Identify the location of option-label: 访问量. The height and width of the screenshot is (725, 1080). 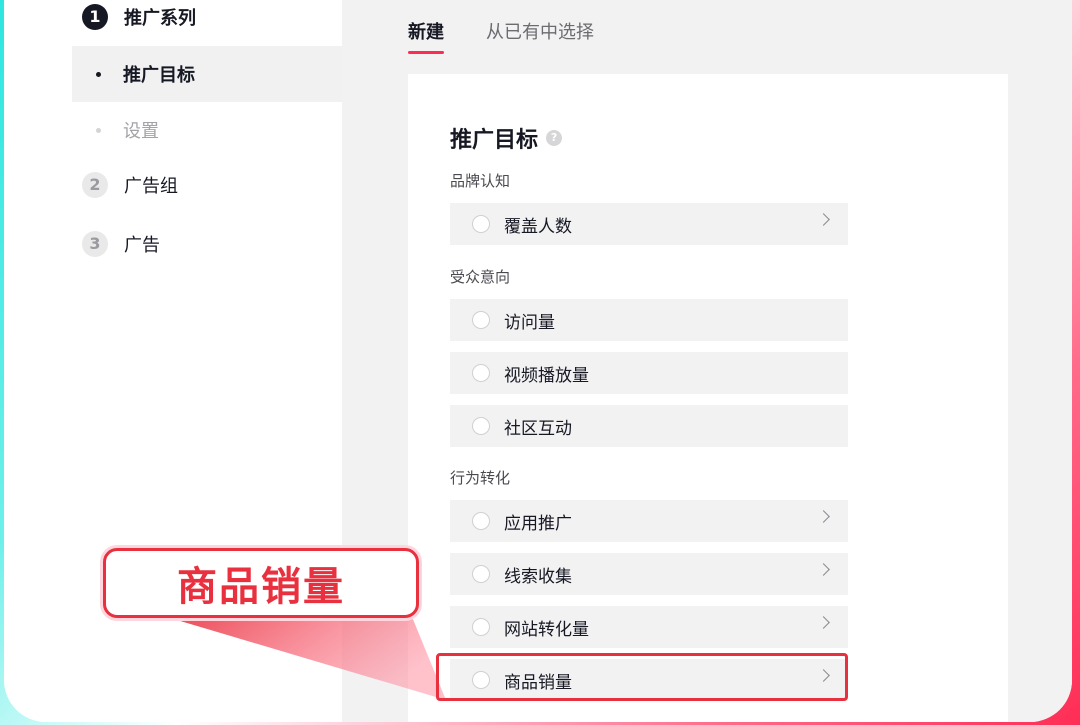
(529, 322).